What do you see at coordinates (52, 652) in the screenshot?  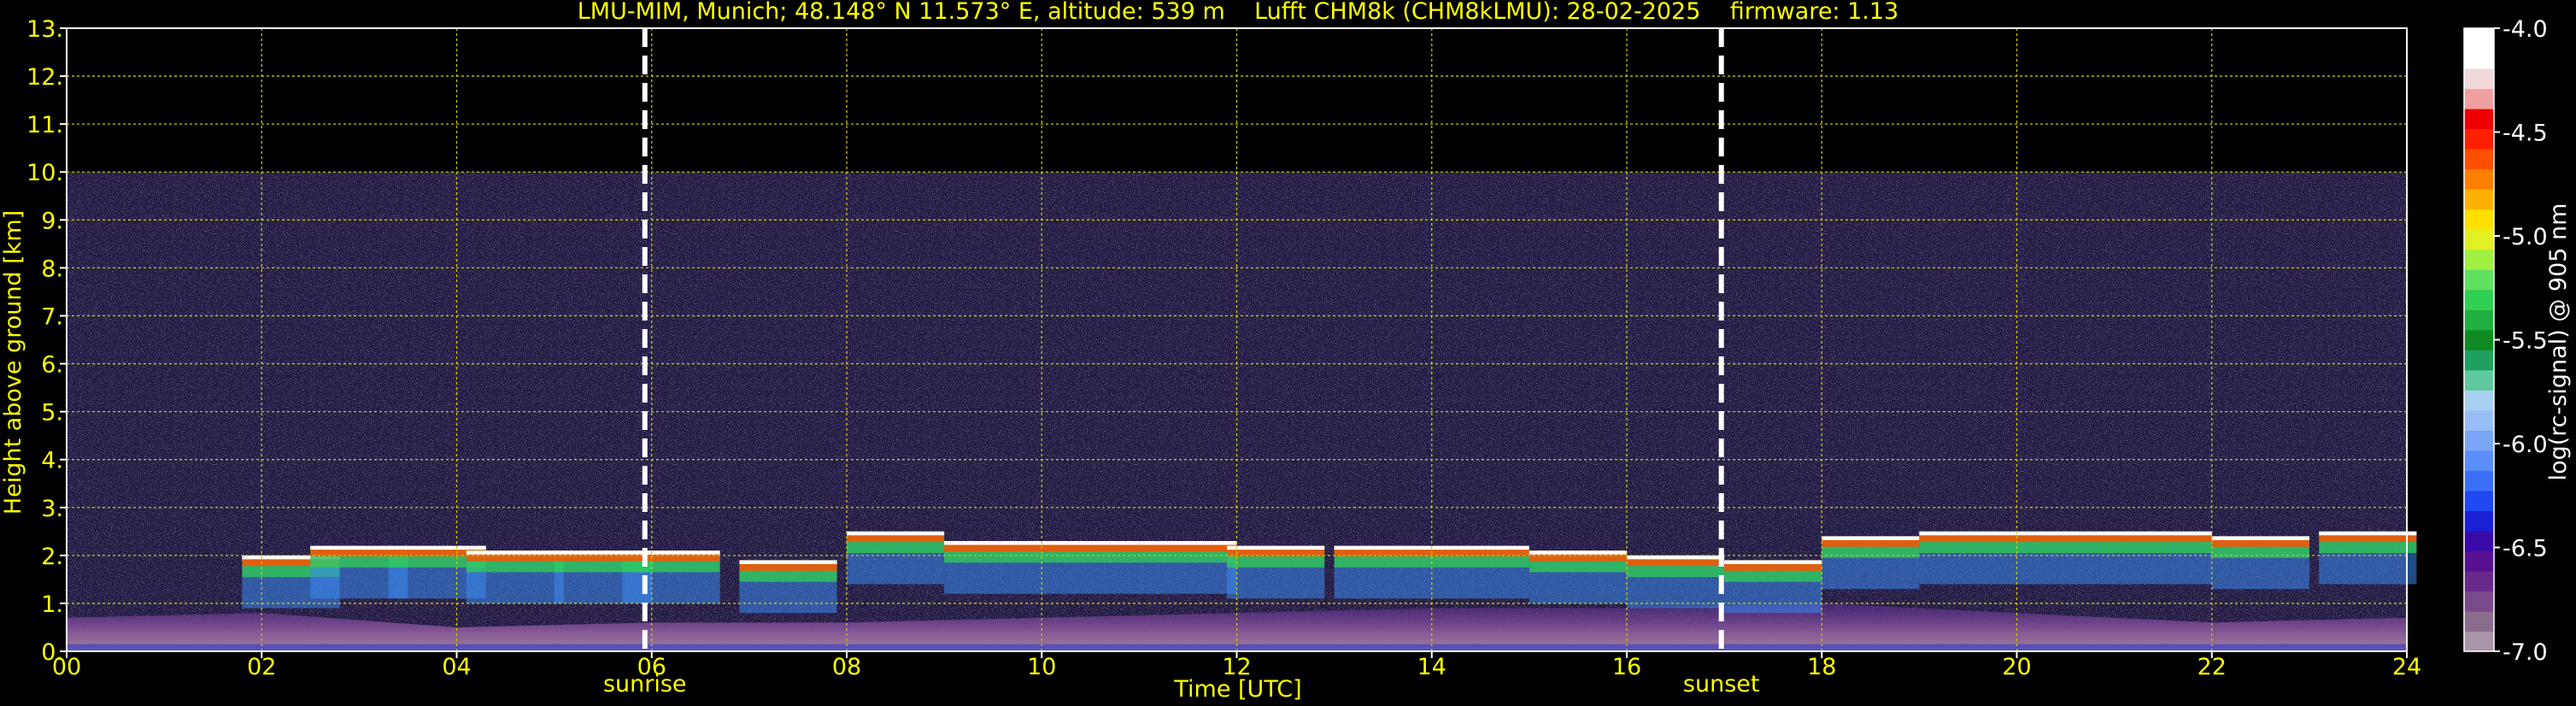 I see `y-tick-label: 0.` at bounding box center [52, 652].